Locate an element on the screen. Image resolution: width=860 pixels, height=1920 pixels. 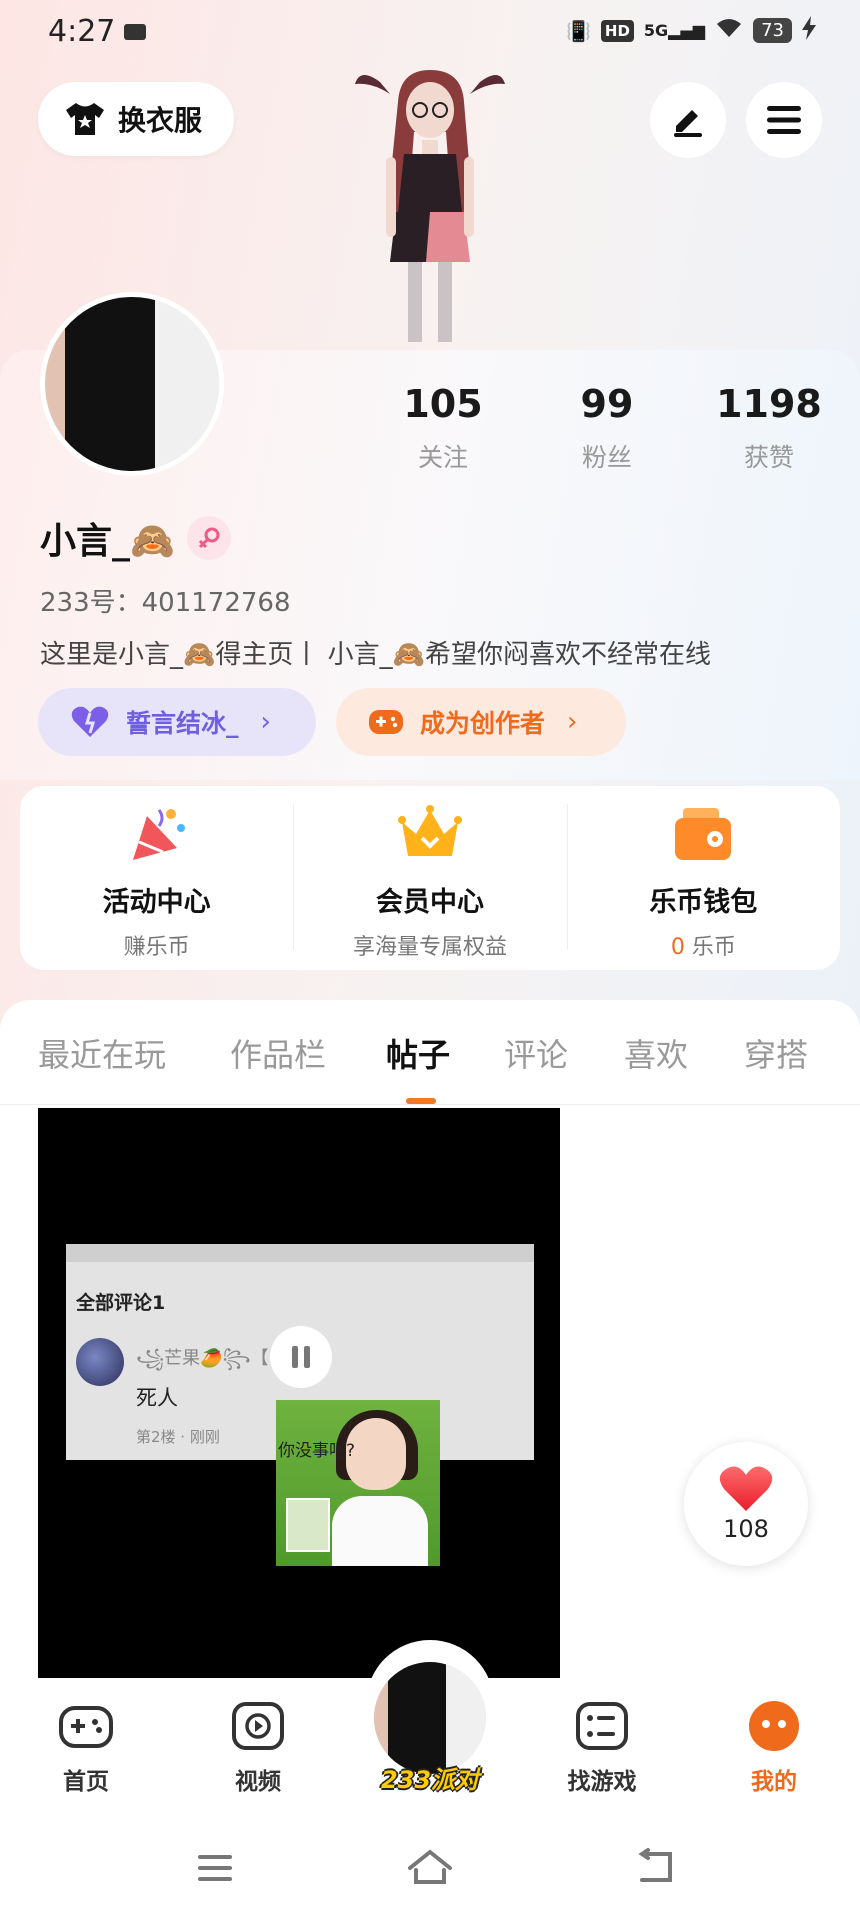
back-icon is located at coordinates (656, 1867).